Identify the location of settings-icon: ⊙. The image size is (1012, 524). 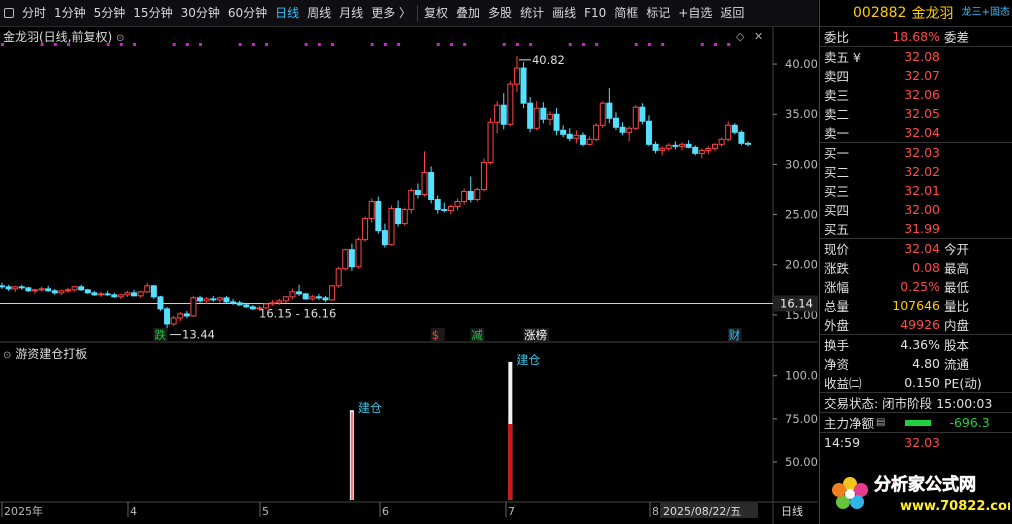
(7, 355).